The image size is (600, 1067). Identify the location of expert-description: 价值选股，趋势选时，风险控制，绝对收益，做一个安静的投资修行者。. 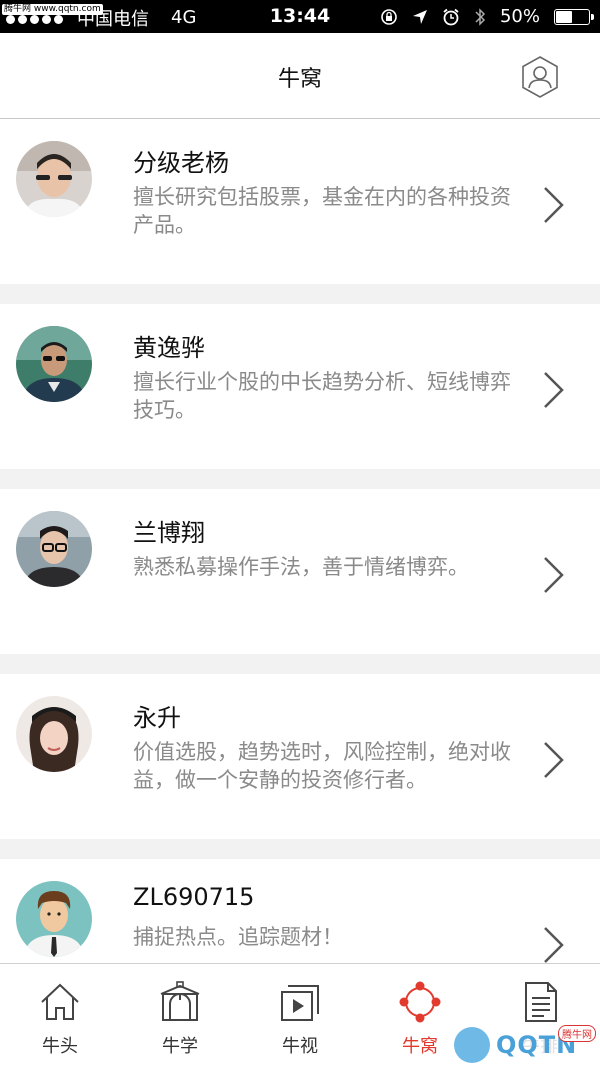
(322, 766).